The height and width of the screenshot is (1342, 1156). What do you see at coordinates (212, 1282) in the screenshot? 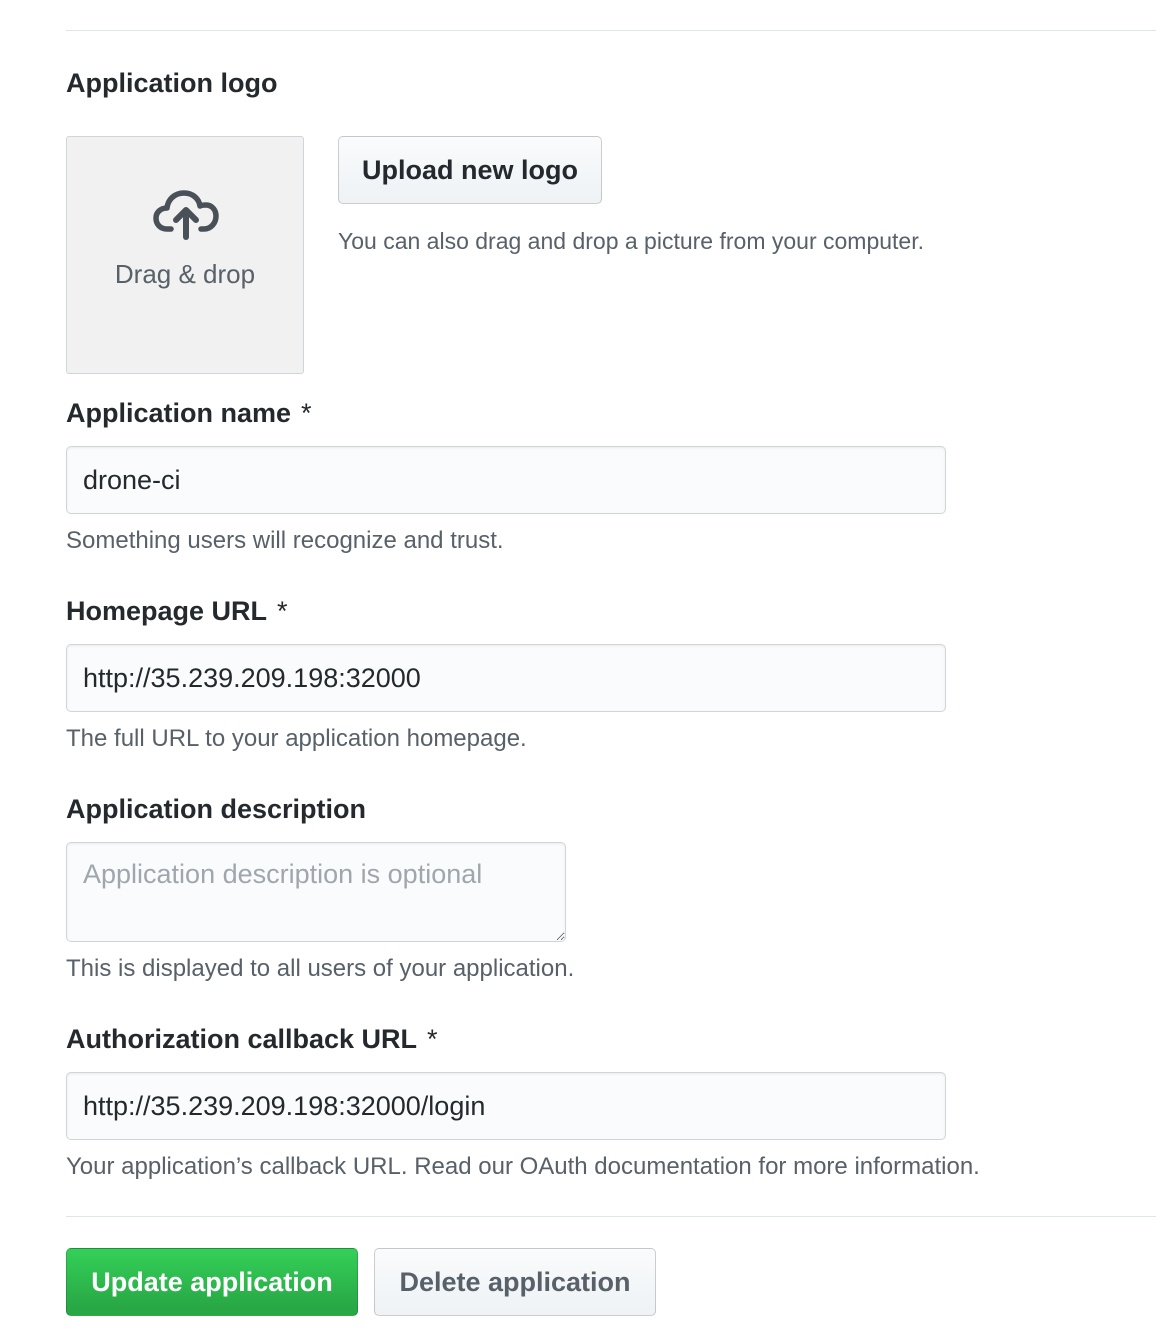
I see `update-application-button: Update application` at bounding box center [212, 1282].